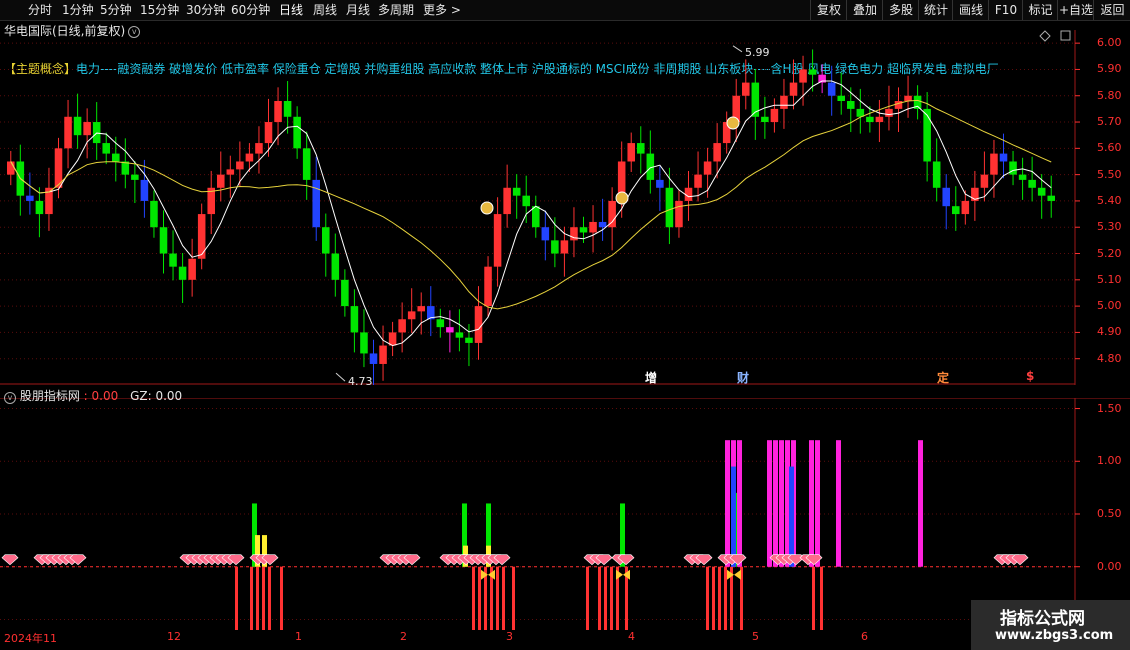 The height and width of the screenshot is (650, 1130). Describe the element at coordinates (509, 636) in the screenshot. I see `date-tick-4: 3` at that location.